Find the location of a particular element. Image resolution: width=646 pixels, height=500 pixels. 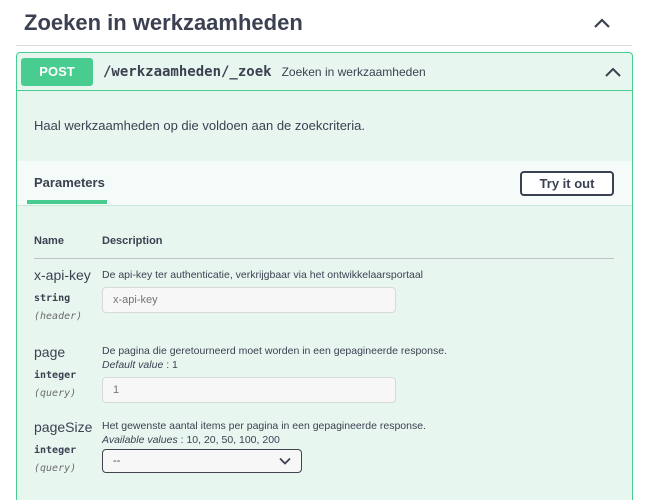

column-header-name: Name is located at coordinates (49, 241).